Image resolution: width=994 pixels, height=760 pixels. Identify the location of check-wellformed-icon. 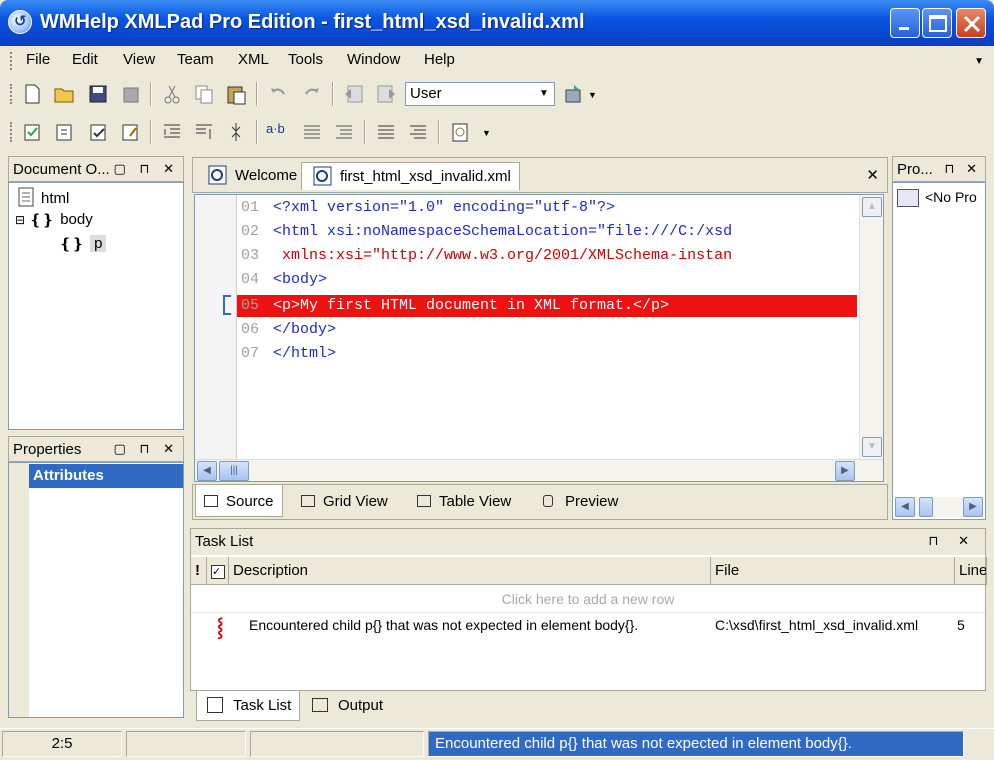
(64, 132).